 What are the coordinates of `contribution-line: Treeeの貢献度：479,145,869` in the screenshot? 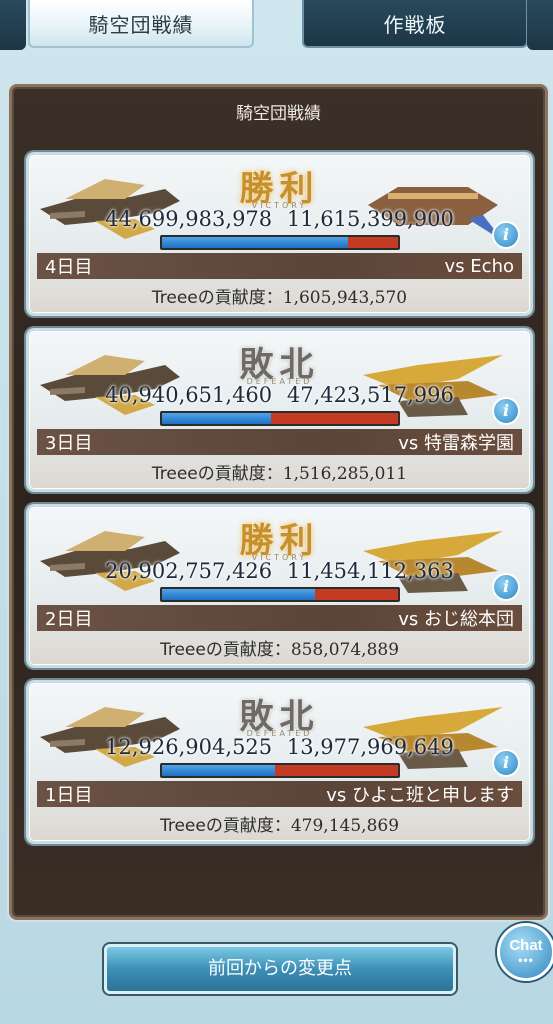 It's located at (279, 823).